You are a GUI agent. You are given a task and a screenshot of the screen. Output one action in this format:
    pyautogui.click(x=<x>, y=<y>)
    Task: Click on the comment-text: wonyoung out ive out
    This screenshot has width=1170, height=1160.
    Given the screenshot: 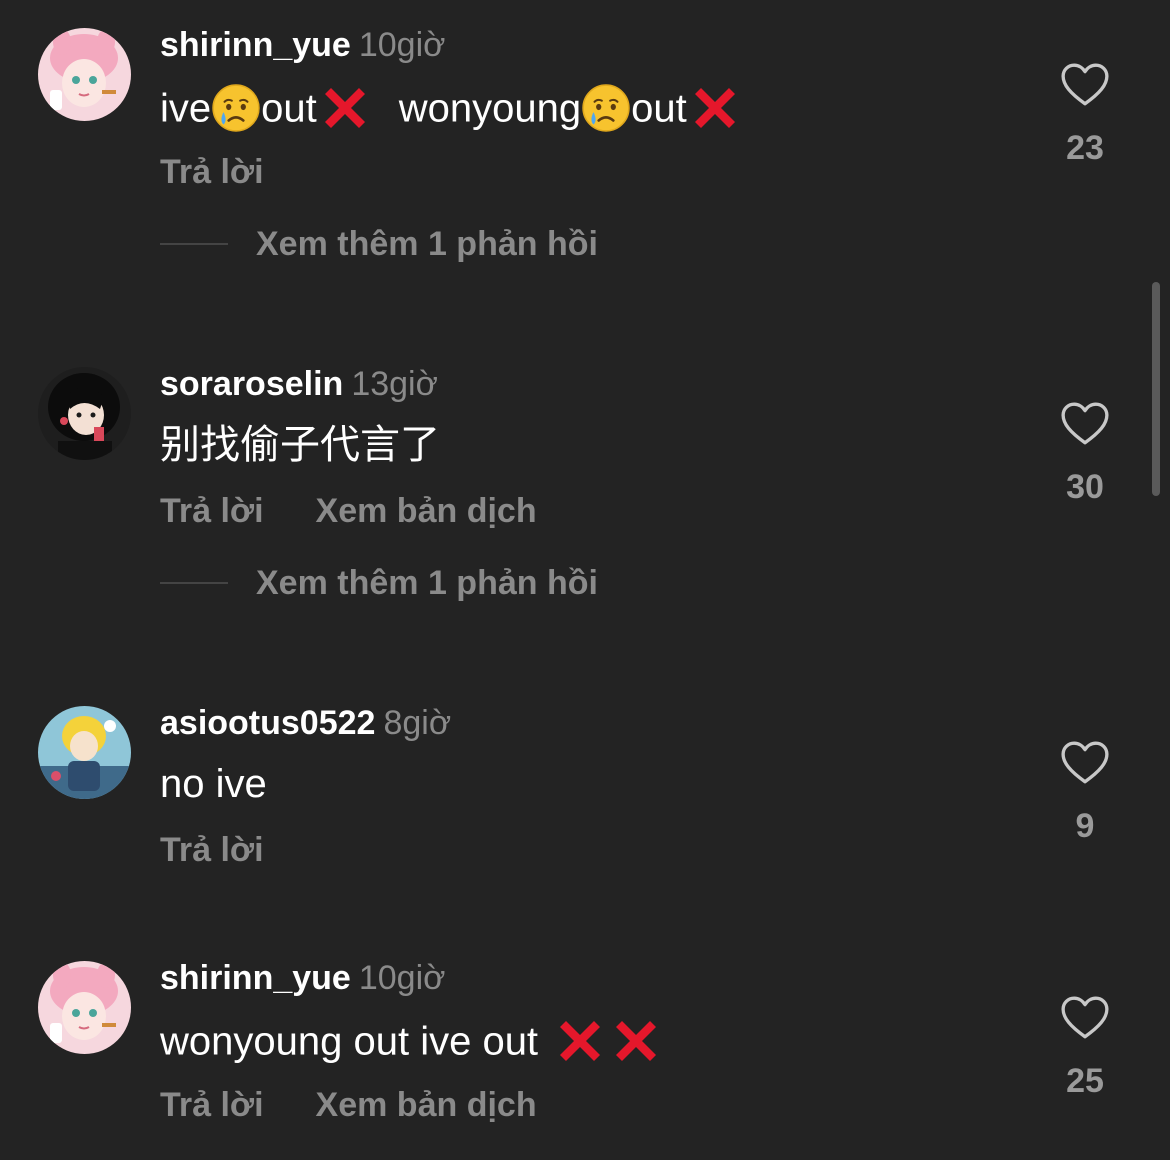 What is the action you would take?
    pyautogui.click(x=412, y=1039)
    